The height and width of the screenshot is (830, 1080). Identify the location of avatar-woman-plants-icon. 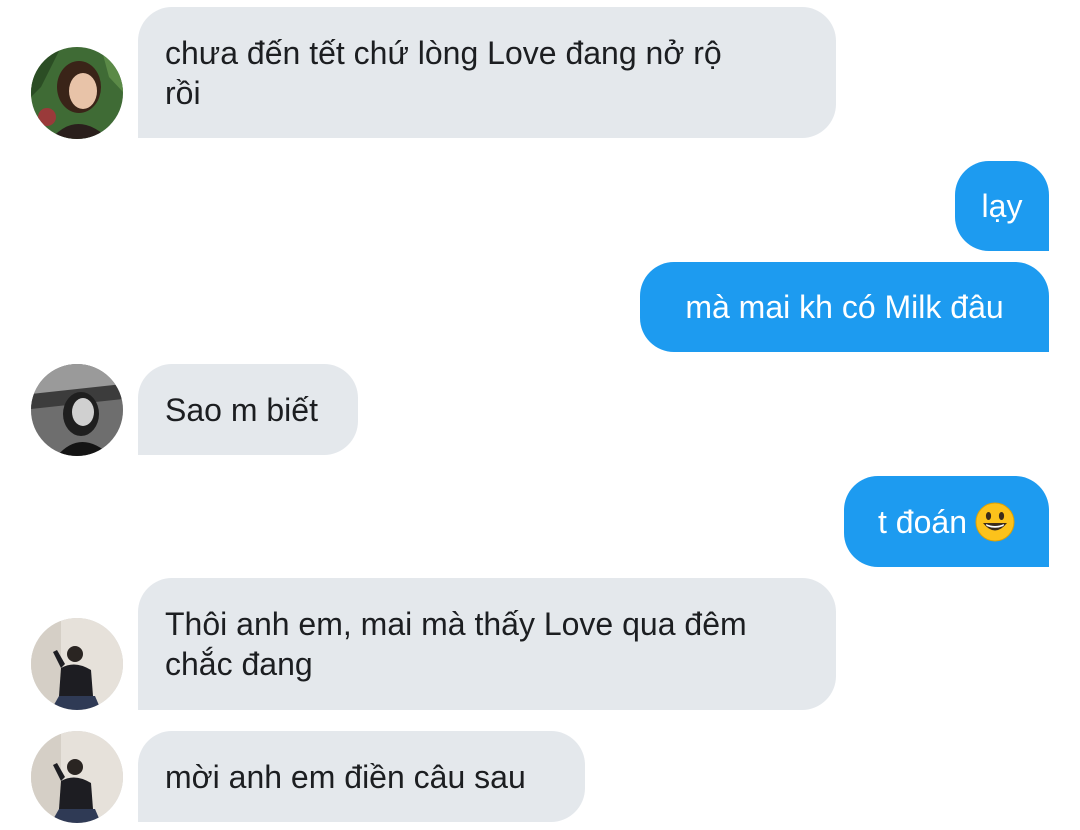
(77, 93).